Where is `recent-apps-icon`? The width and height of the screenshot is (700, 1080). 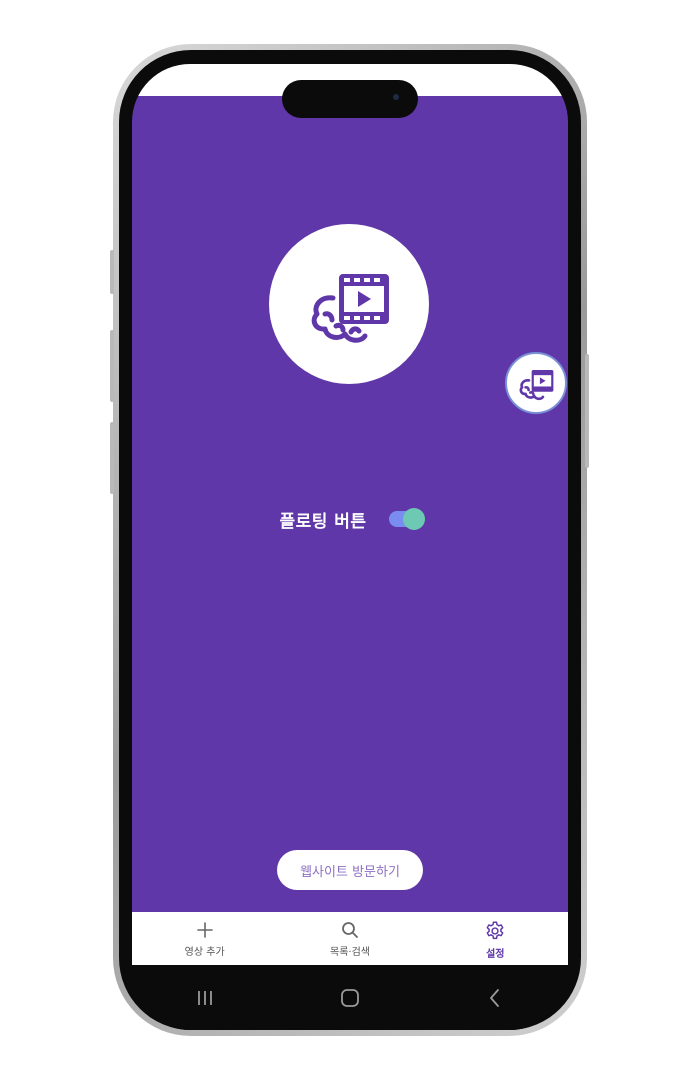 recent-apps-icon is located at coordinates (205, 998).